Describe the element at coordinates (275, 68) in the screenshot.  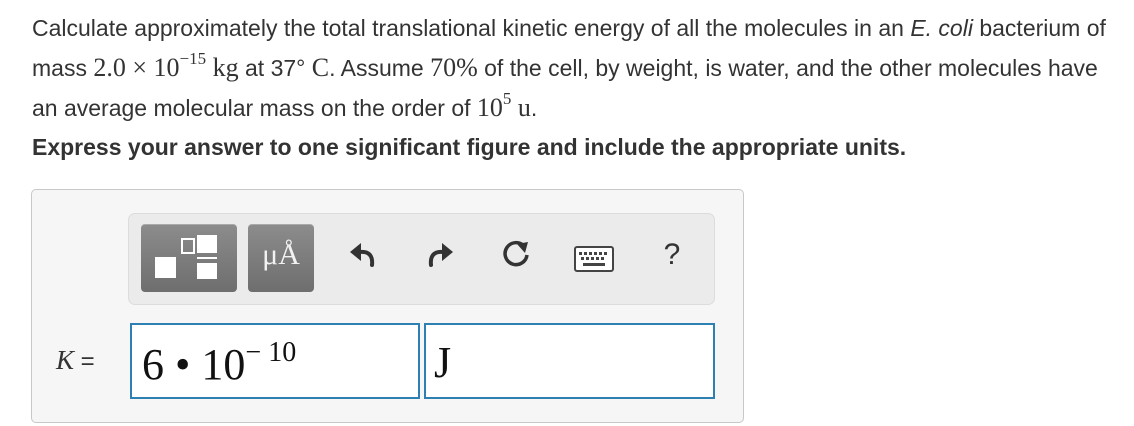
I see `problem-text-3: at 37°` at that location.